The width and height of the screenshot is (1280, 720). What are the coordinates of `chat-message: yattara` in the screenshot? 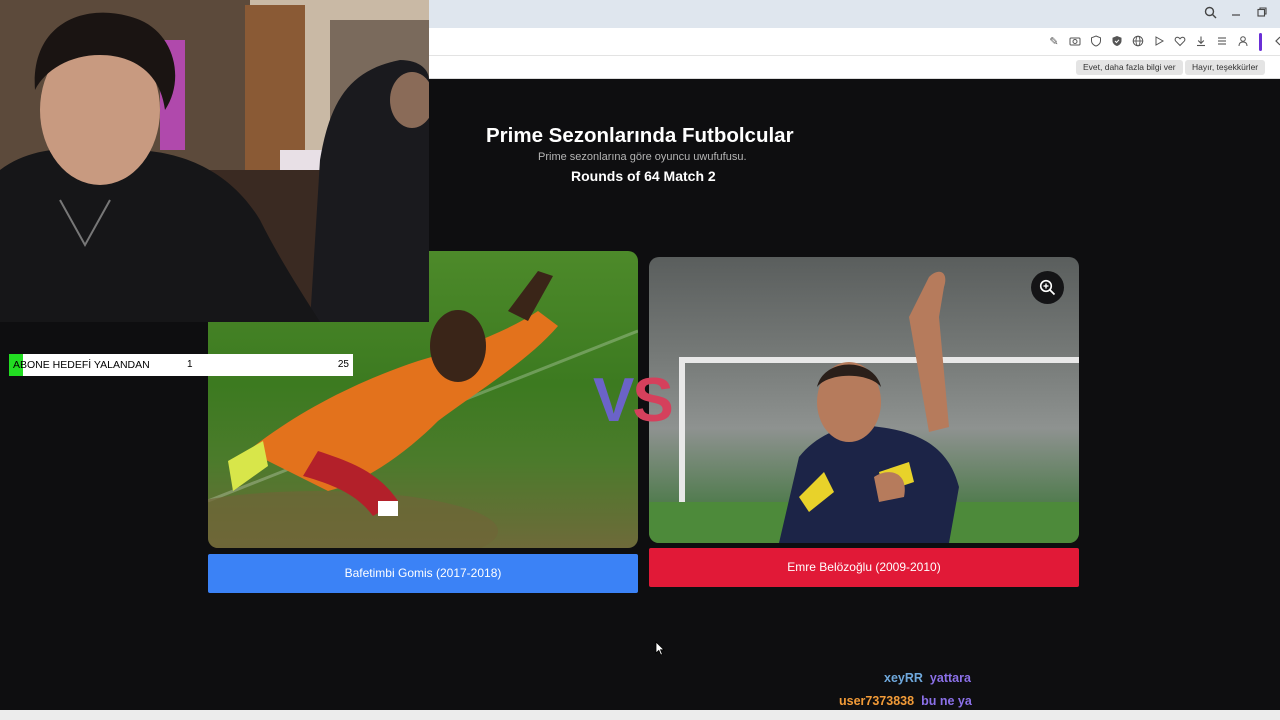 It's located at (950, 678).